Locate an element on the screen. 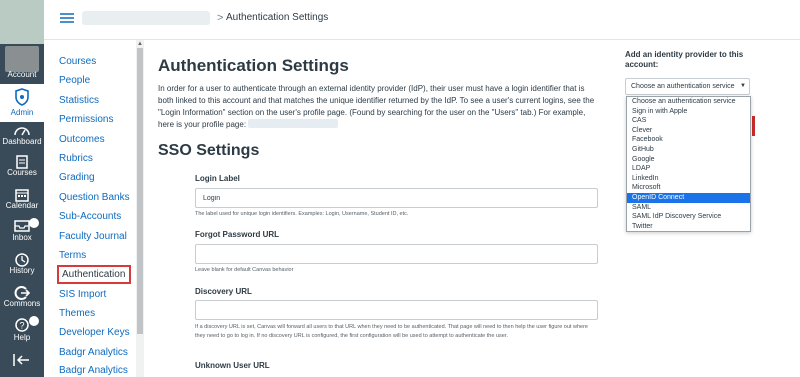 The image size is (800, 377). idp-option: Facebook is located at coordinates (688, 140).